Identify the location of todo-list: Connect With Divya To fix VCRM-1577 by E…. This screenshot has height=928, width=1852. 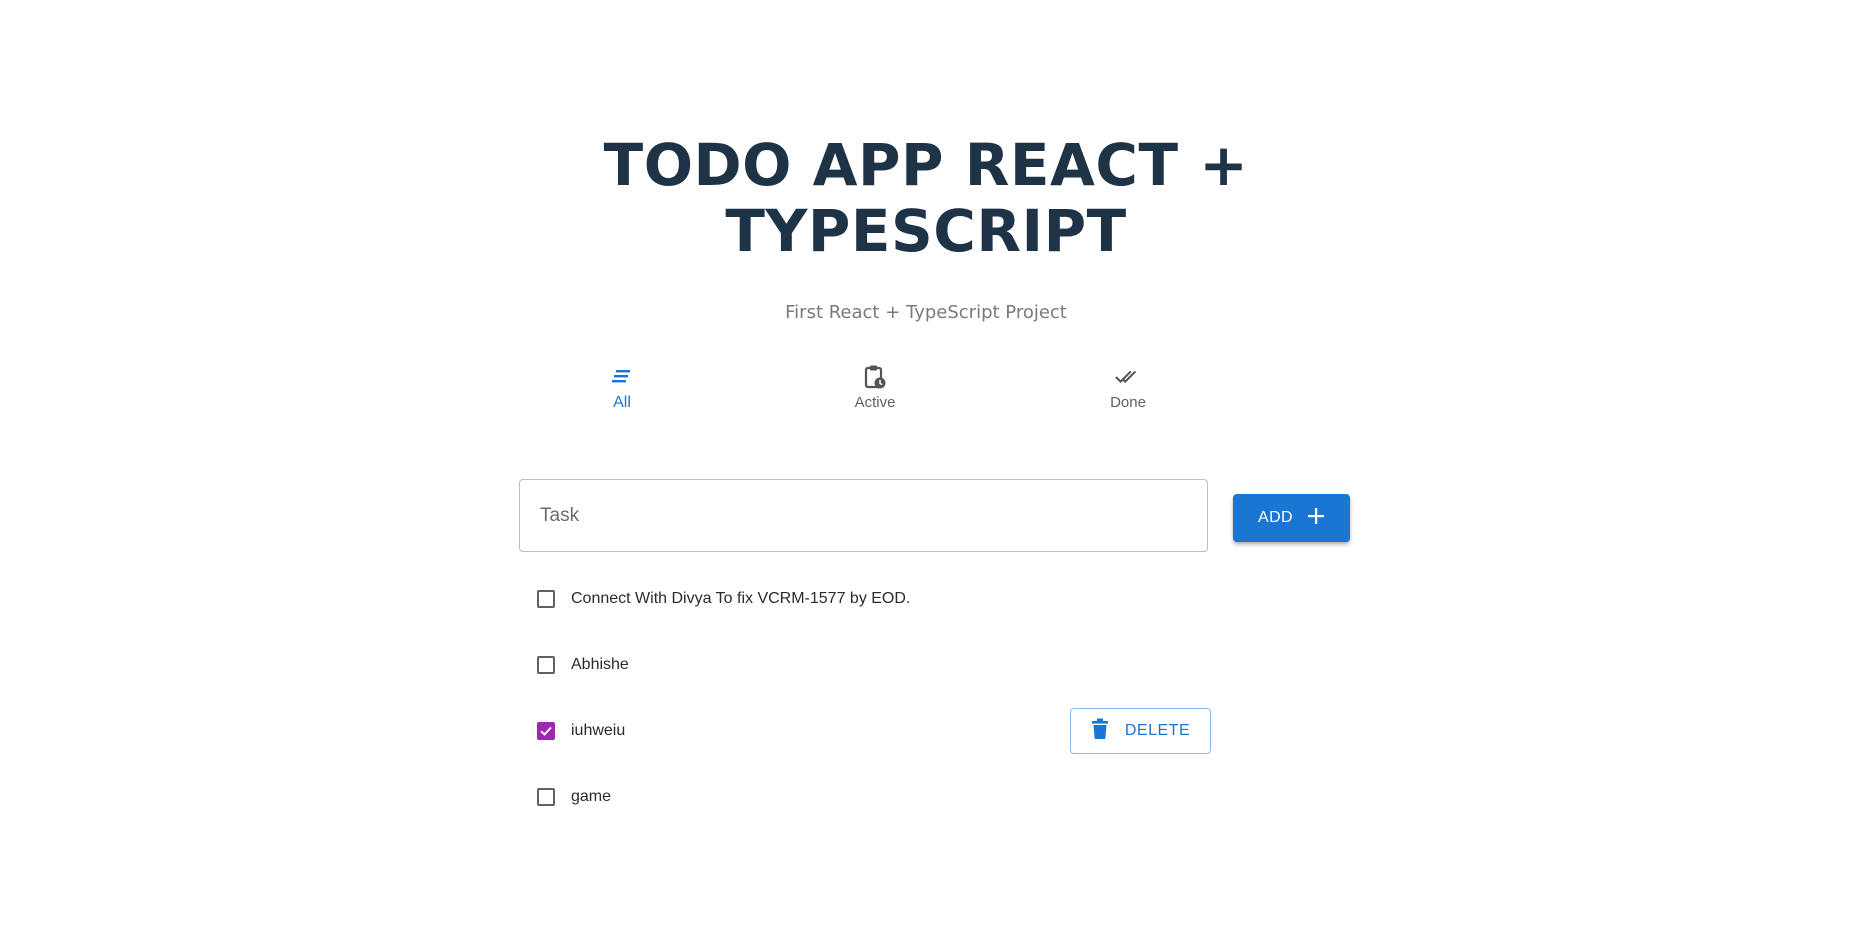
(880, 698).